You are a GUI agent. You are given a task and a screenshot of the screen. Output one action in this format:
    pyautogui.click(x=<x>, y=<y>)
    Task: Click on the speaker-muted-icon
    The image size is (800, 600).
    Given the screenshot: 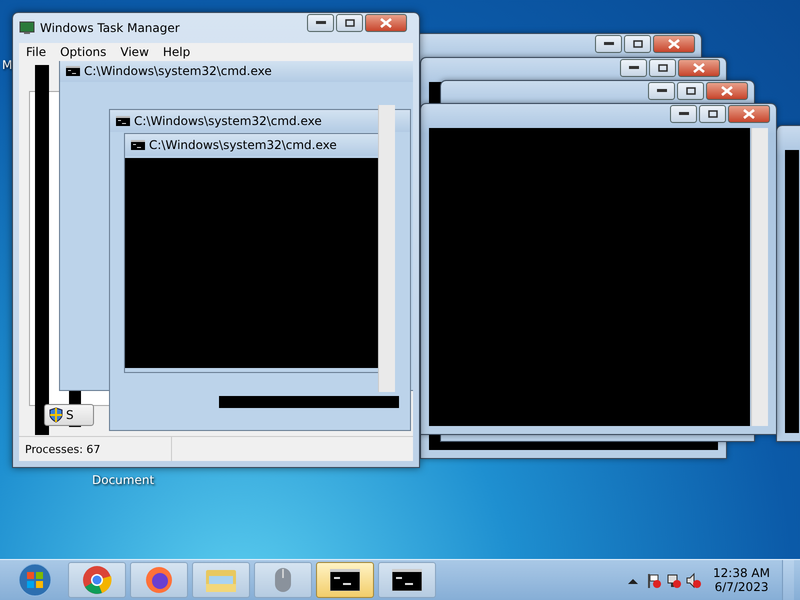 What is the action you would take?
    pyautogui.click(x=693, y=580)
    